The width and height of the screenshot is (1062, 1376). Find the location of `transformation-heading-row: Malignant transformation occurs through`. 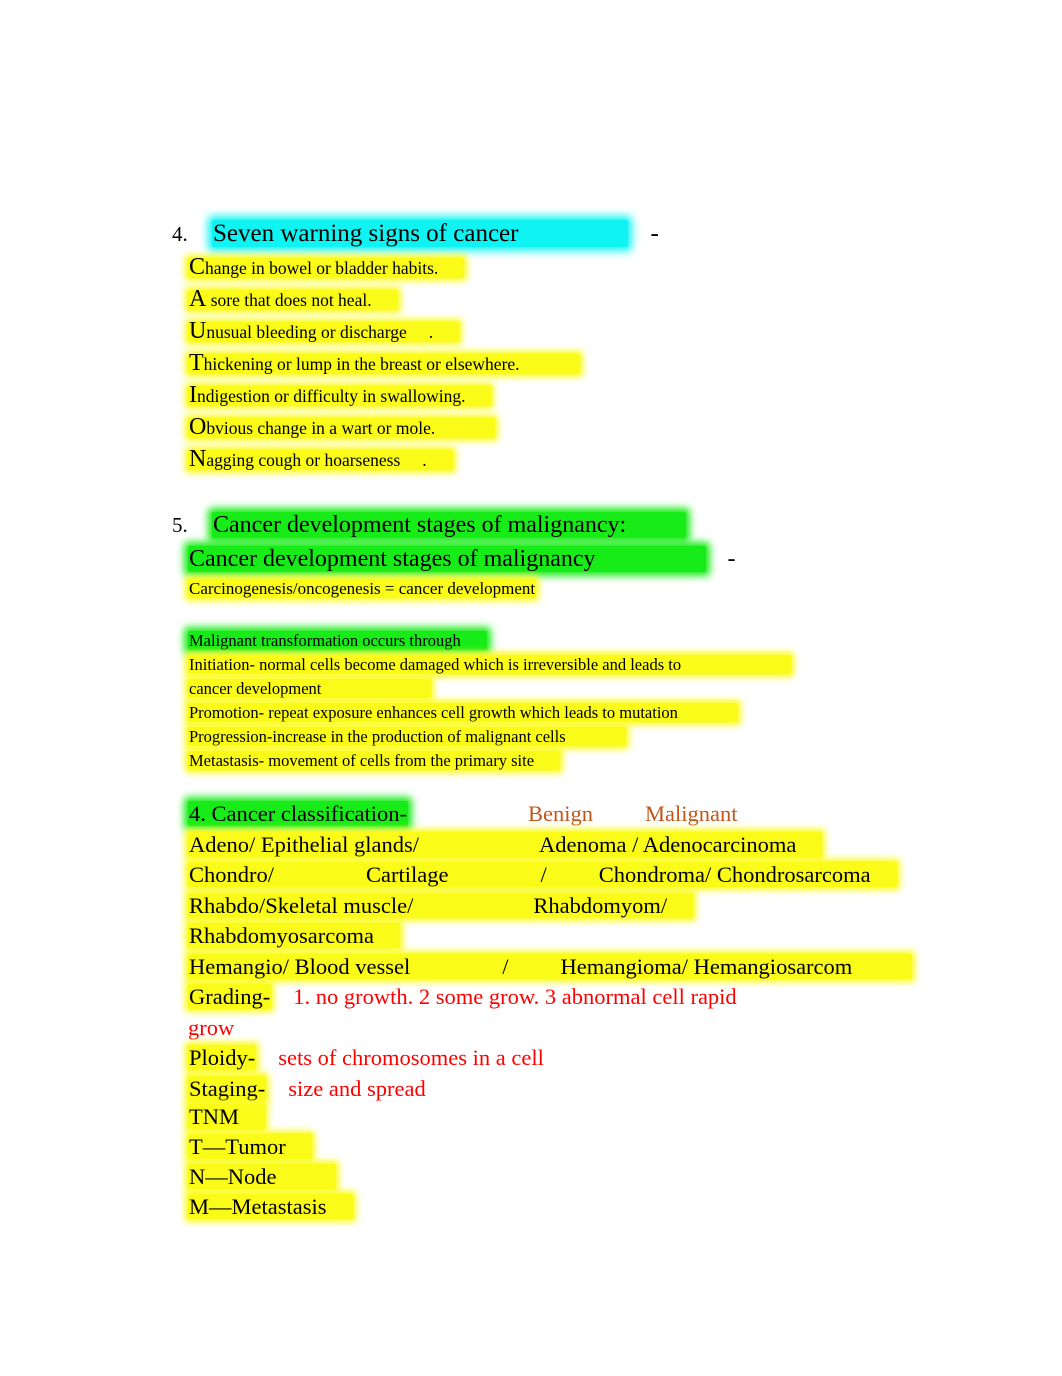

transformation-heading-row: Malignant transformation occurs through is located at coordinates (489, 641).